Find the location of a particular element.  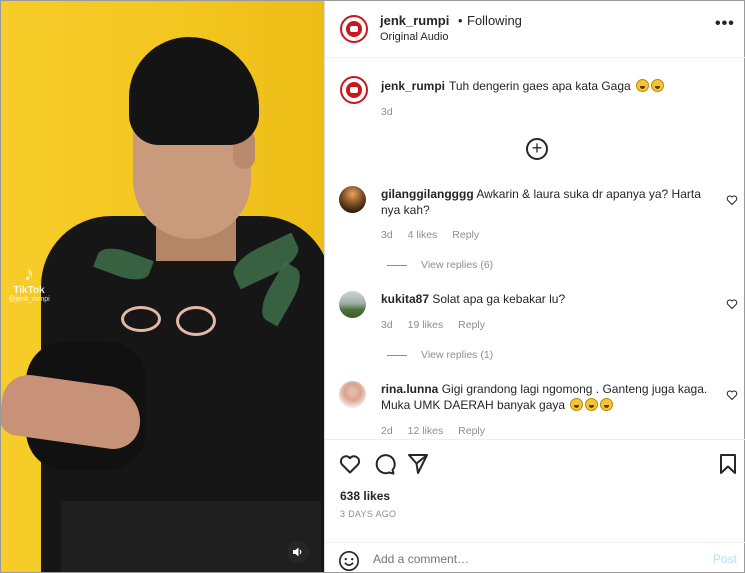

comment-likes: 12 likes is located at coordinates (426, 431).